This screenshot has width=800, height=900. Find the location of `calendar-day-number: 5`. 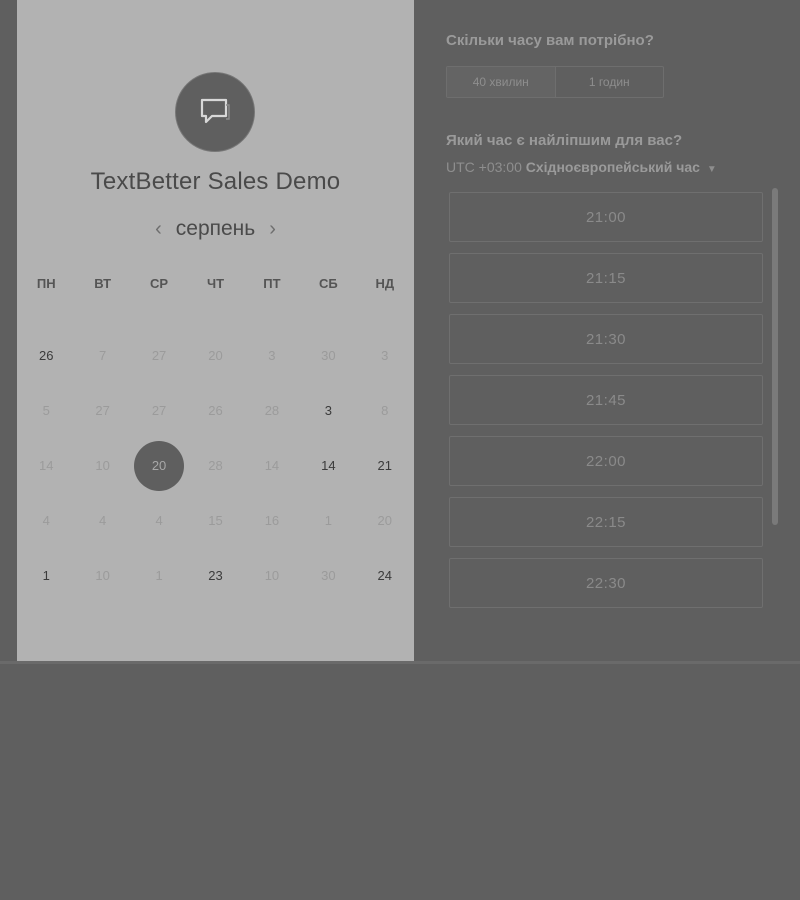

calendar-day-number: 5 is located at coordinates (46, 410).